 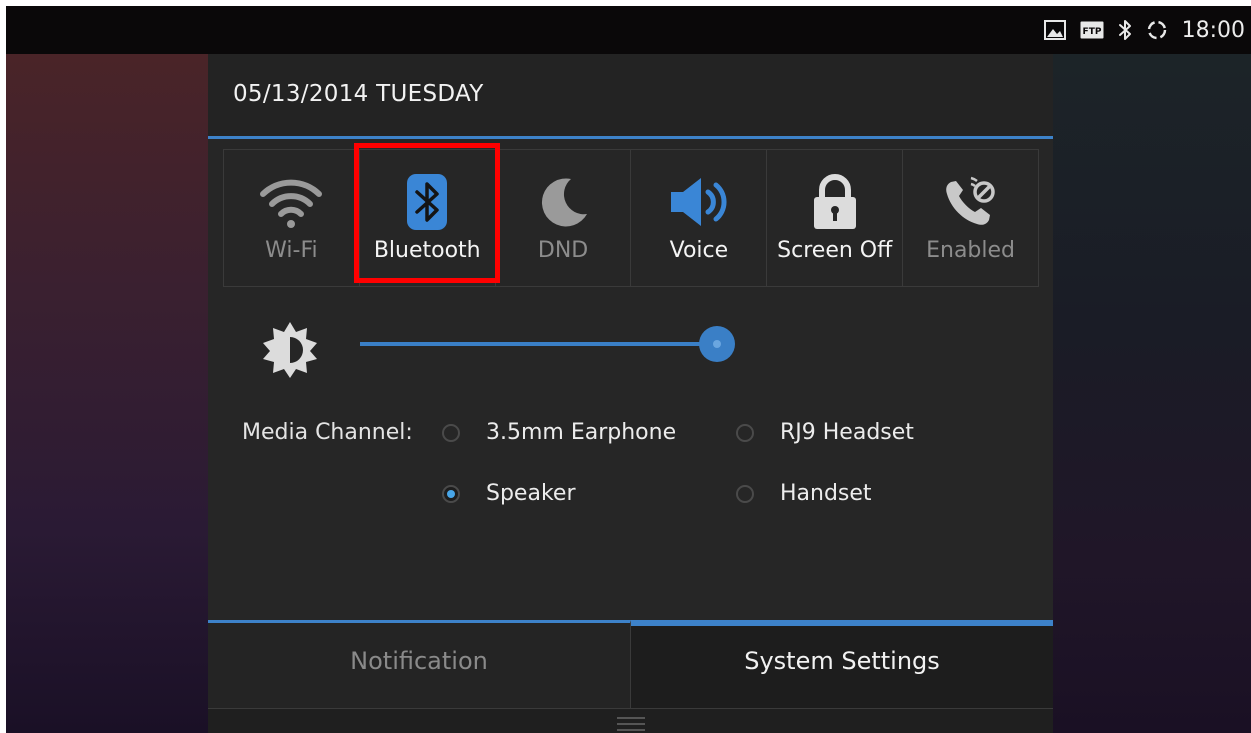 I want to click on toggle-label: Bluetooth, so click(x=427, y=250).